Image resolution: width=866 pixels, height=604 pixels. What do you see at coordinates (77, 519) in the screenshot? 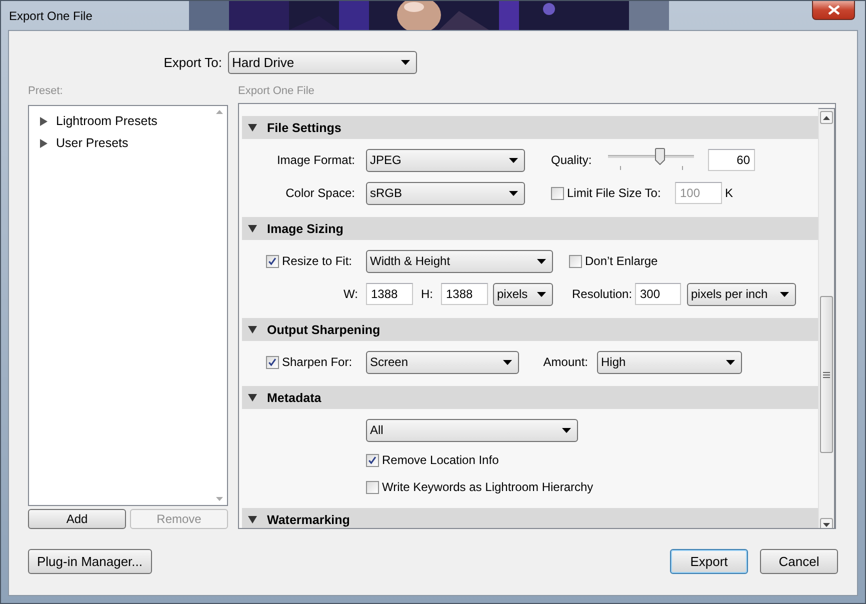
I see `preset-button: Add` at bounding box center [77, 519].